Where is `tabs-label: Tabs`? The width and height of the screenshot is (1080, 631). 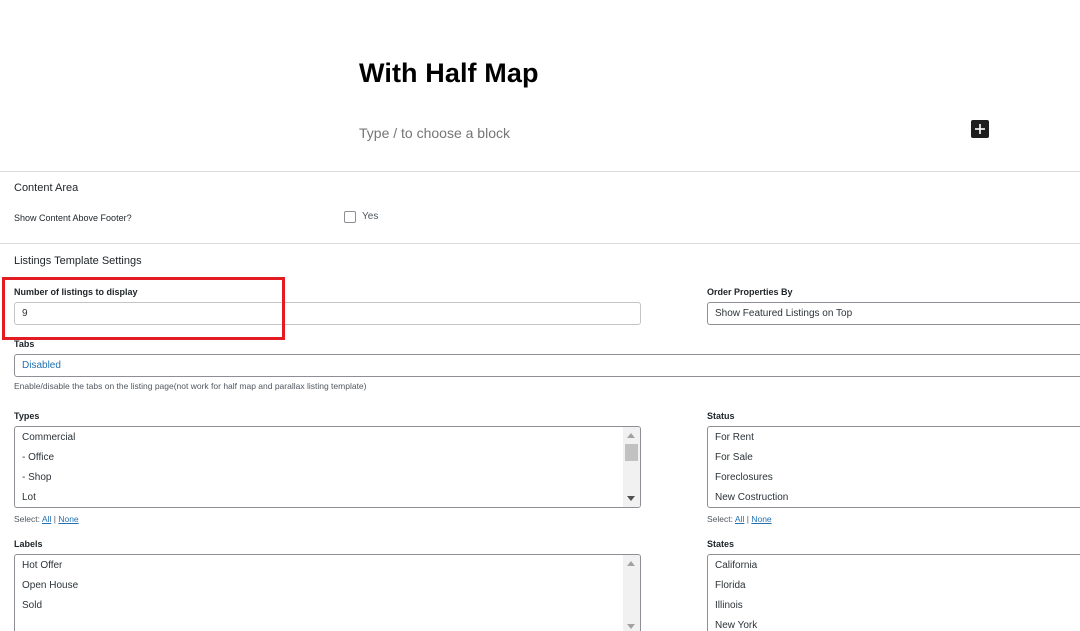 tabs-label: Tabs is located at coordinates (24, 344).